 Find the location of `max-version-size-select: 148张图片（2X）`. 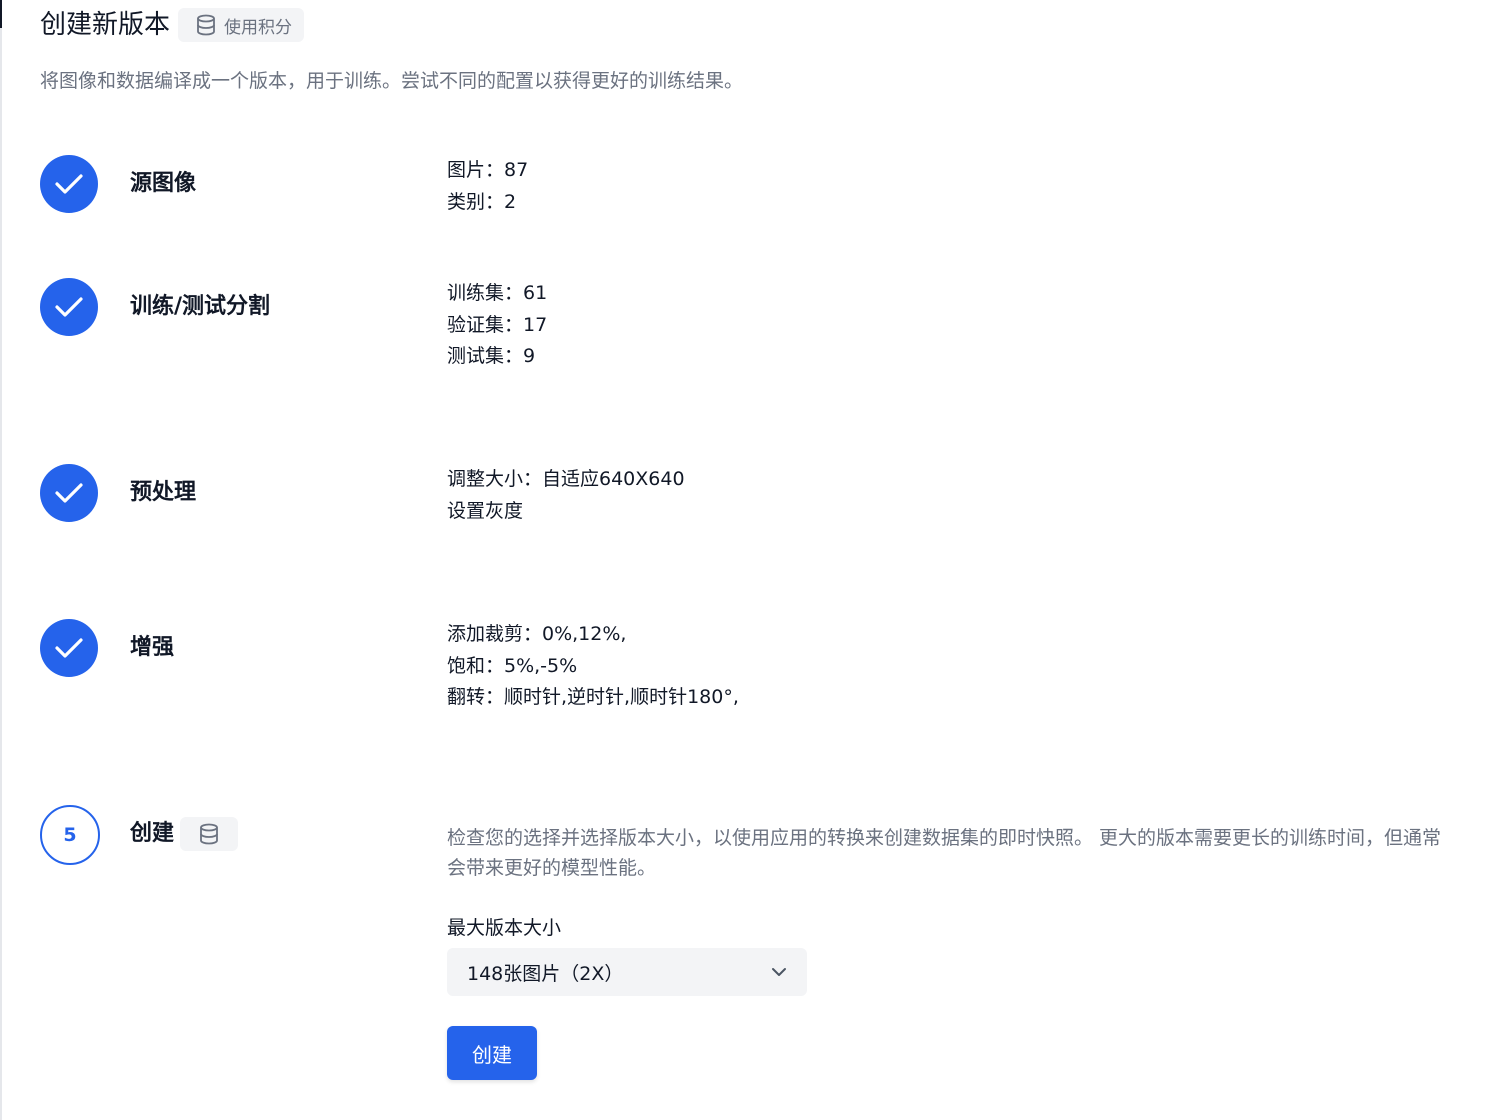

max-version-size-select: 148张图片（2X） is located at coordinates (627, 972).